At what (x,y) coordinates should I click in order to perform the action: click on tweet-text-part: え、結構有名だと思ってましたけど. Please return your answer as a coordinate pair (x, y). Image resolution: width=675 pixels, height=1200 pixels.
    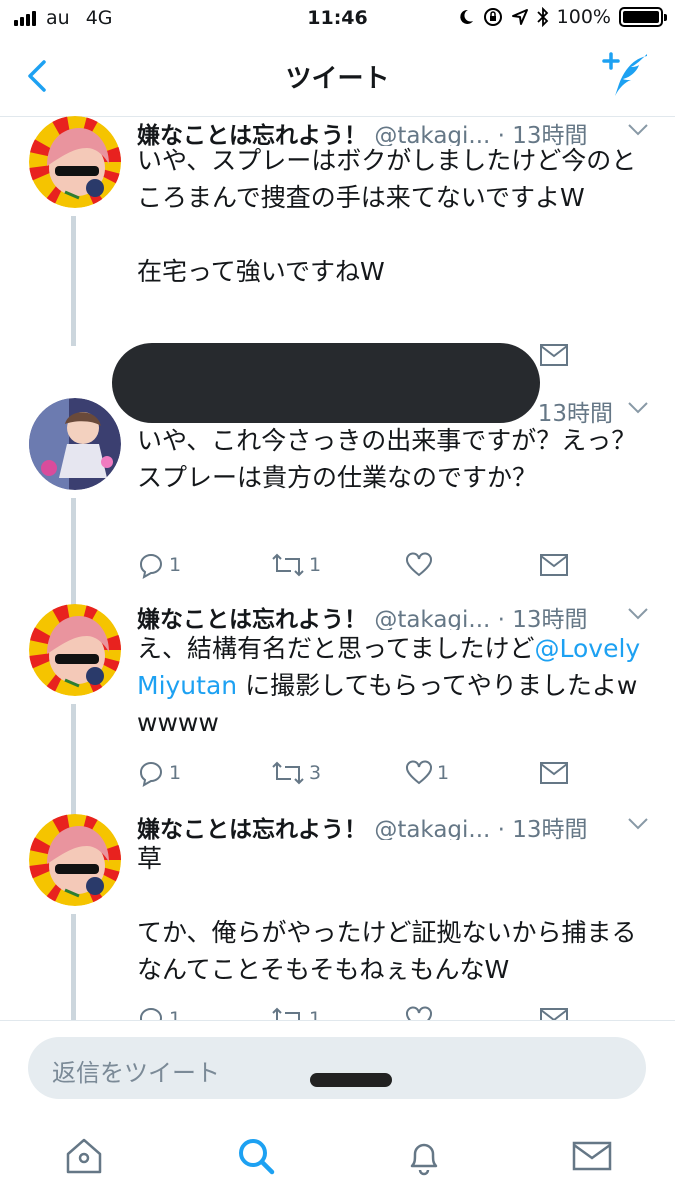
    Looking at the image, I should click on (336, 648).